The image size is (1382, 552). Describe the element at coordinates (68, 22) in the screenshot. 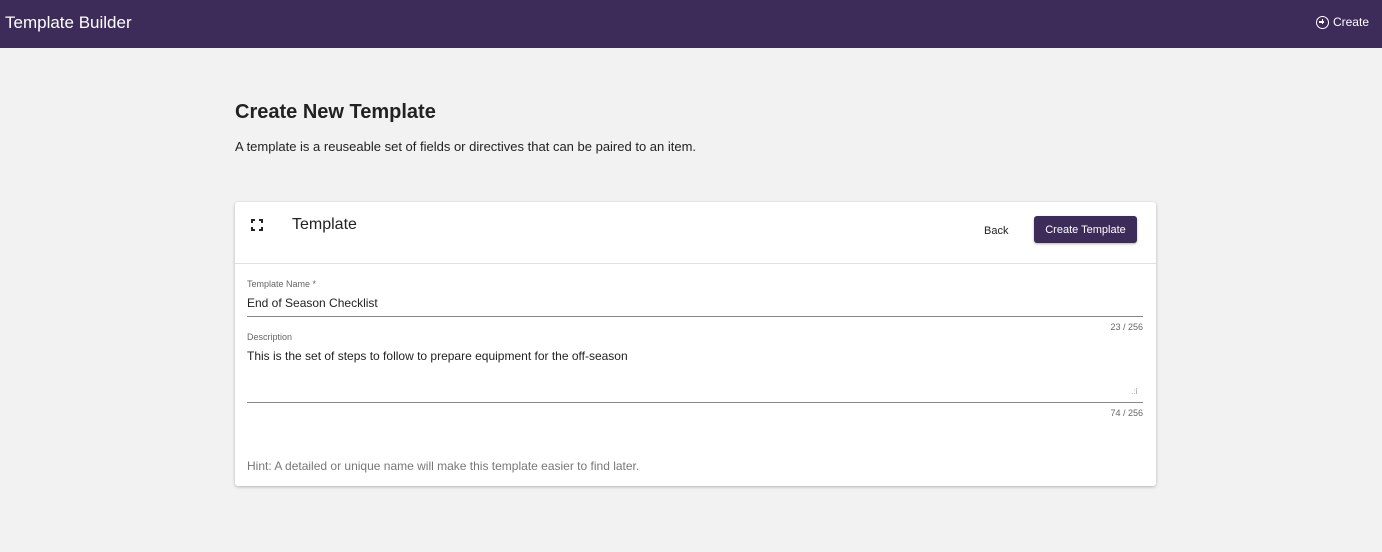

I see `app-title: Template Builder` at that location.